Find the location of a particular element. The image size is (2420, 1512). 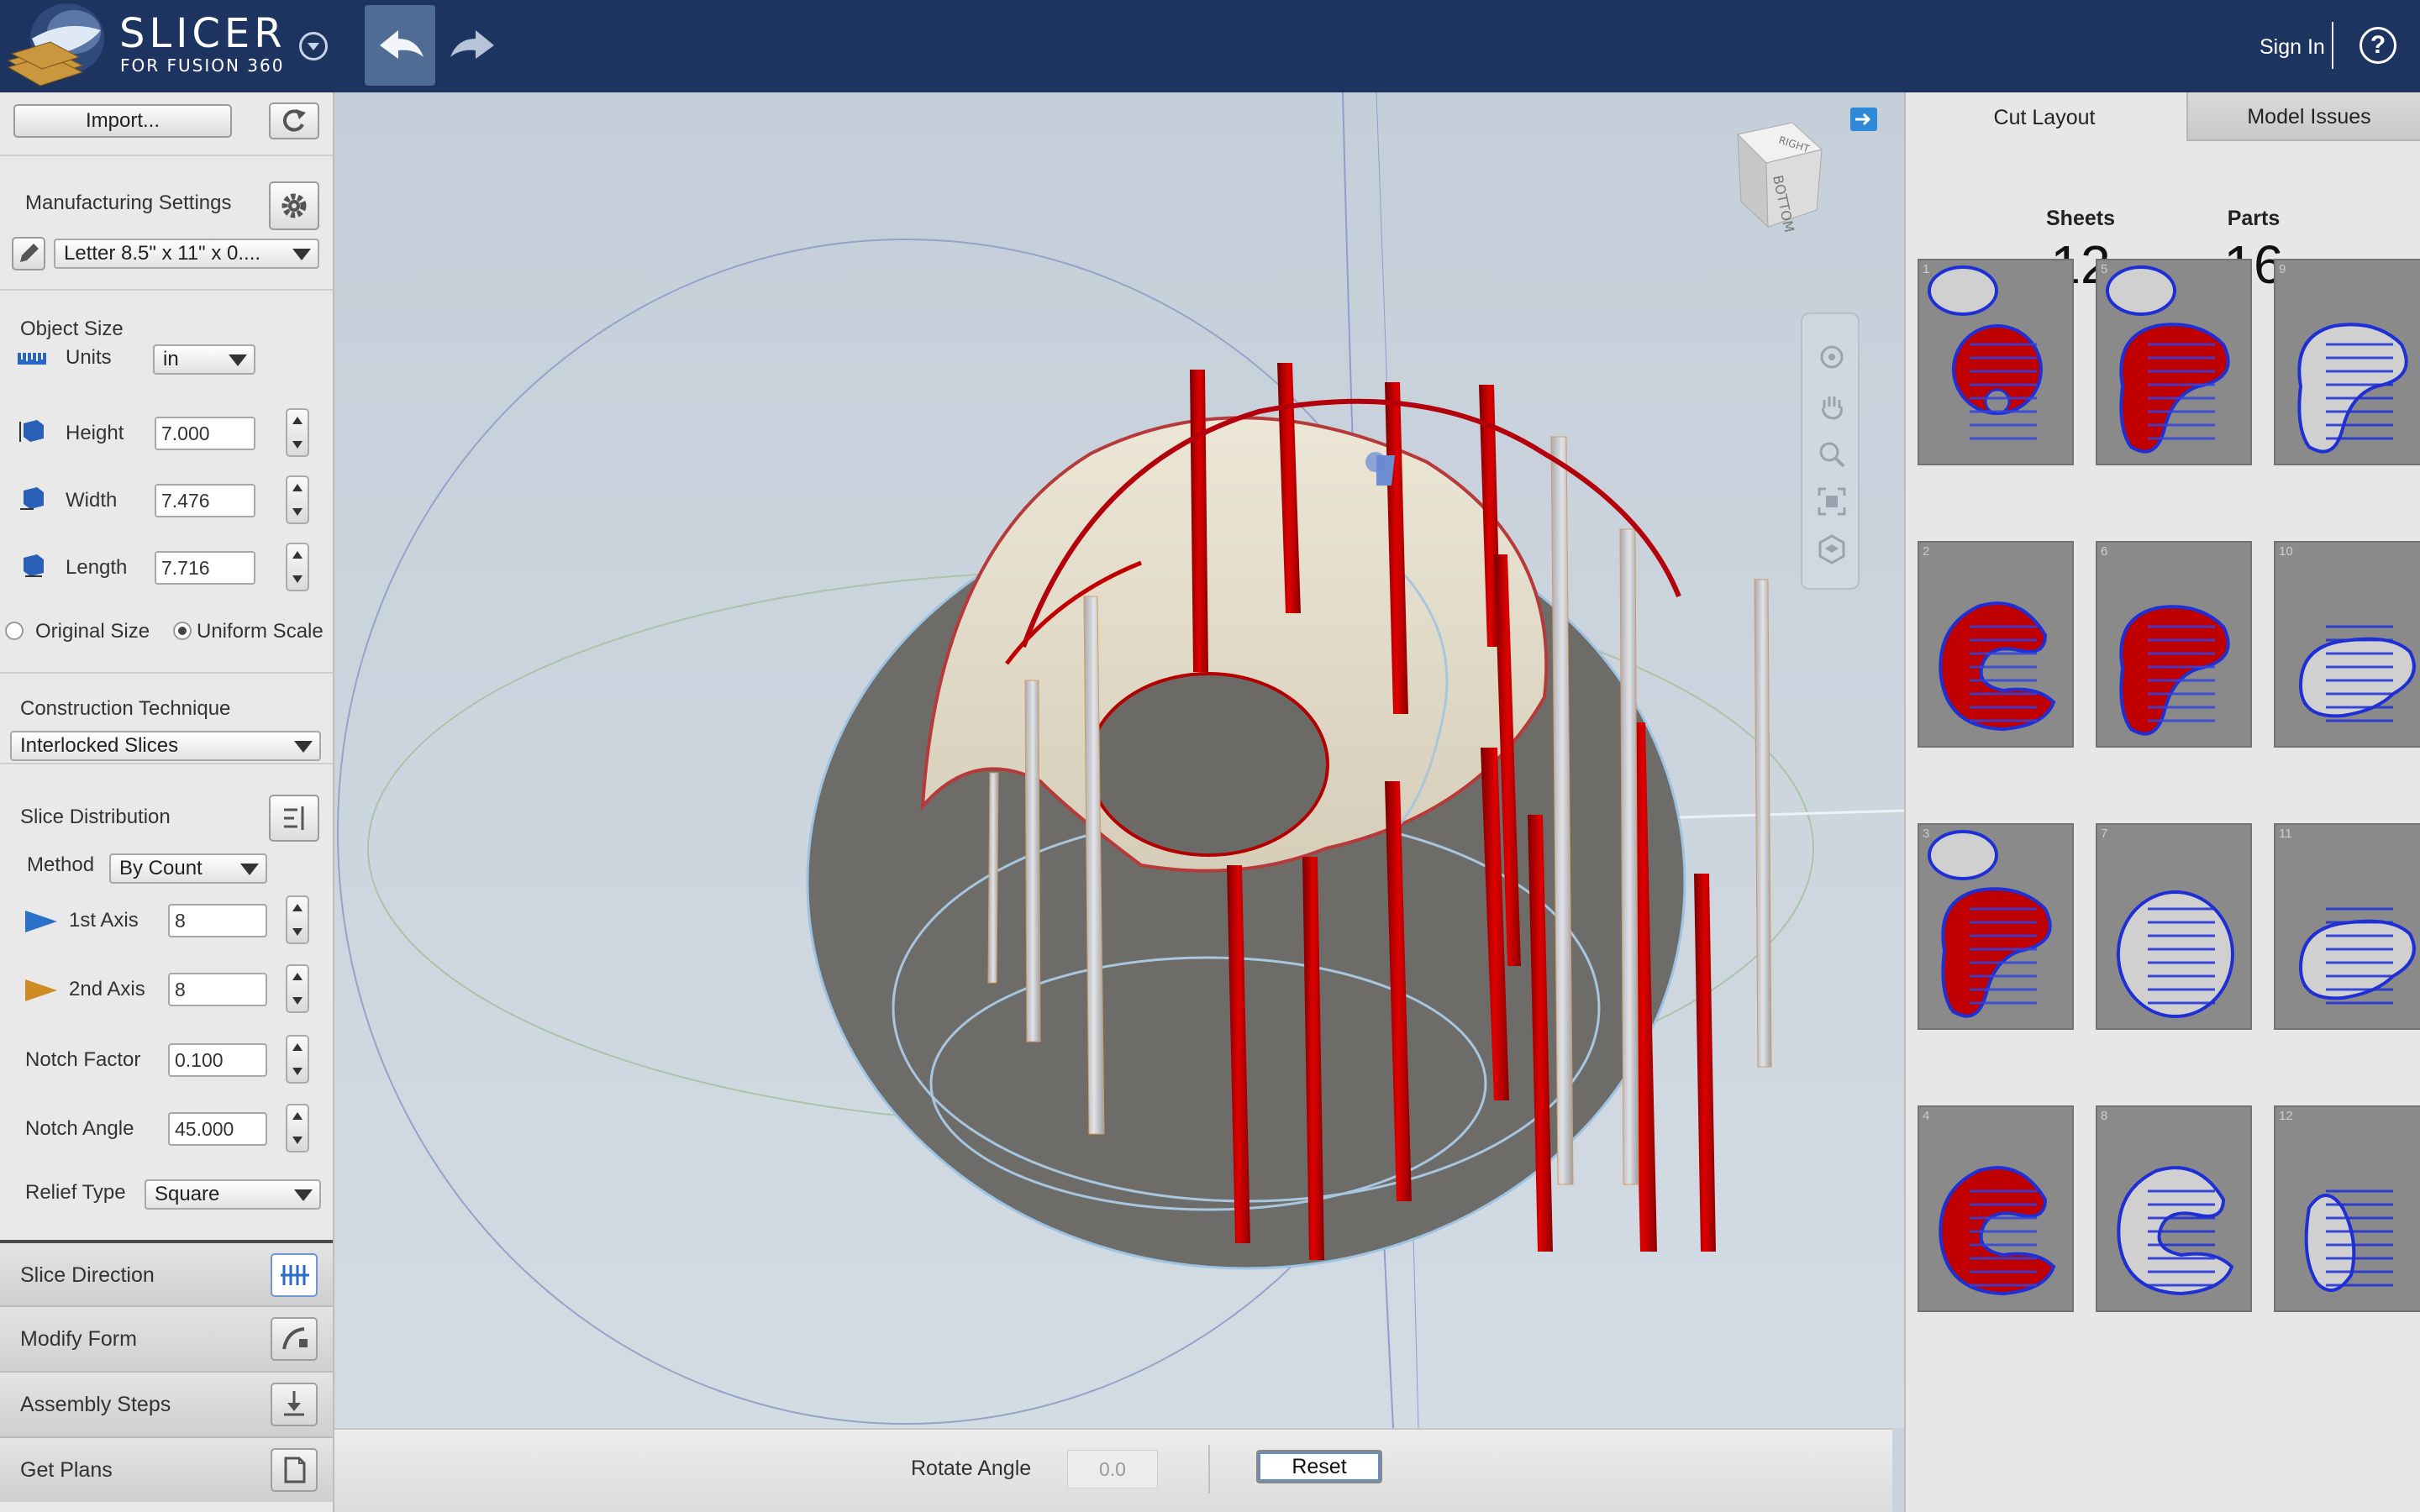

fit-view-icon is located at coordinates (1832, 501).